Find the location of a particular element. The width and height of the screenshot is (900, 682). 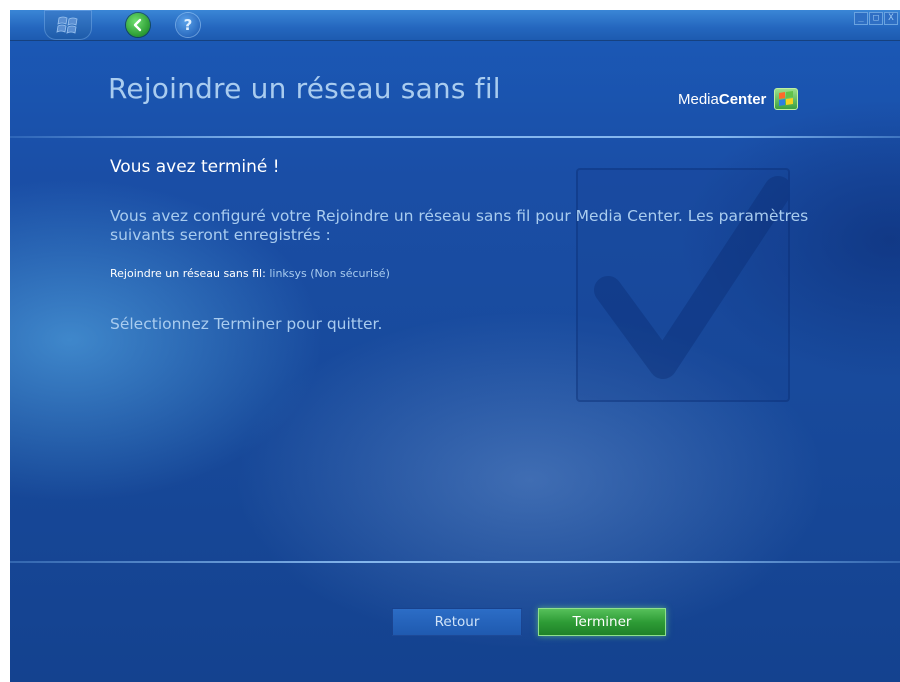

close-button: X is located at coordinates (891, 18).